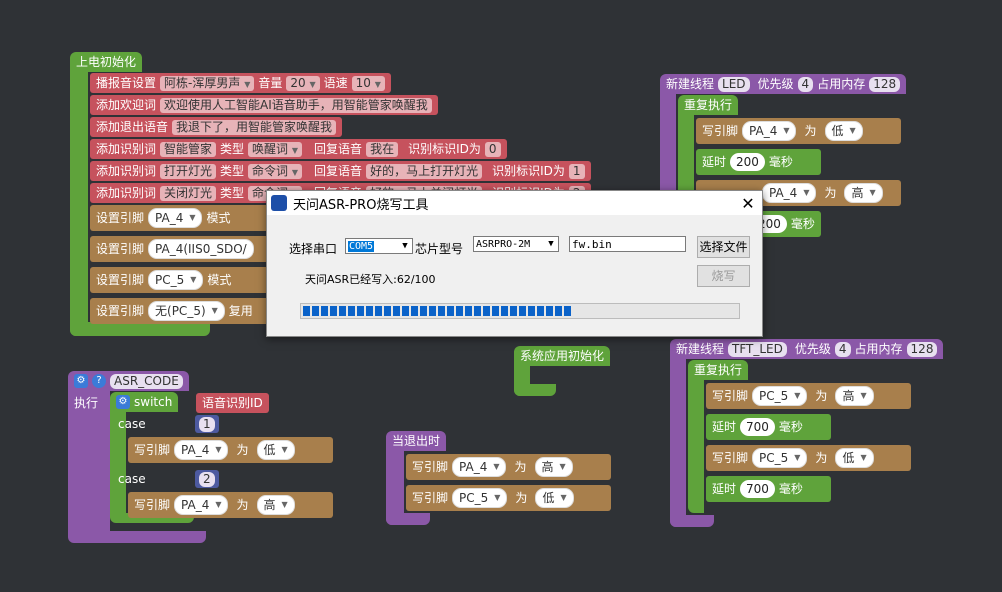 This screenshot has height=592, width=1002. Describe the element at coordinates (379, 246) in the screenshot. I see `port-select: COM5 ▼` at that location.